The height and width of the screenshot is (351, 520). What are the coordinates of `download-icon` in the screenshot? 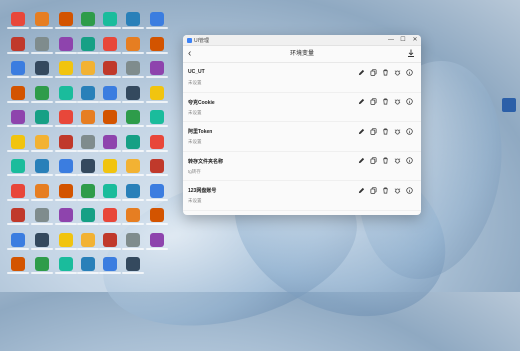 It's located at (411, 53).